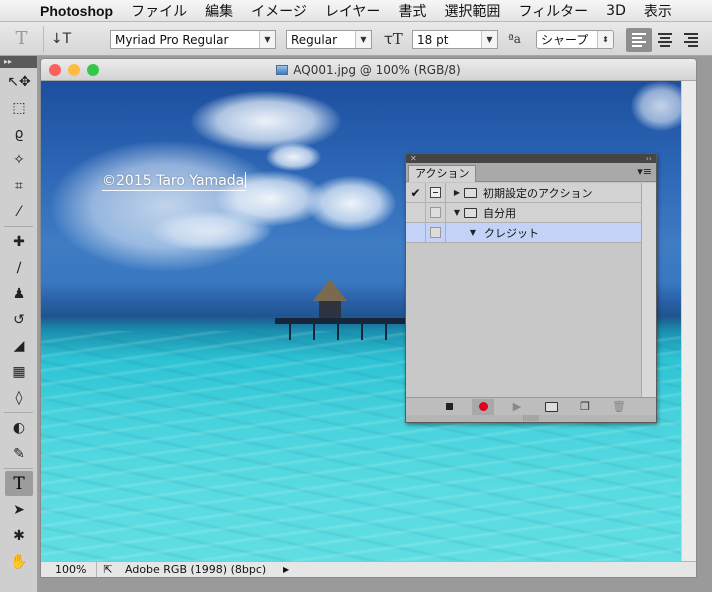 This screenshot has height=592, width=712. What do you see at coordinates (648, 290) in the screenshot?
I see `panel-scrollbar` at bounding box center [648, 290].